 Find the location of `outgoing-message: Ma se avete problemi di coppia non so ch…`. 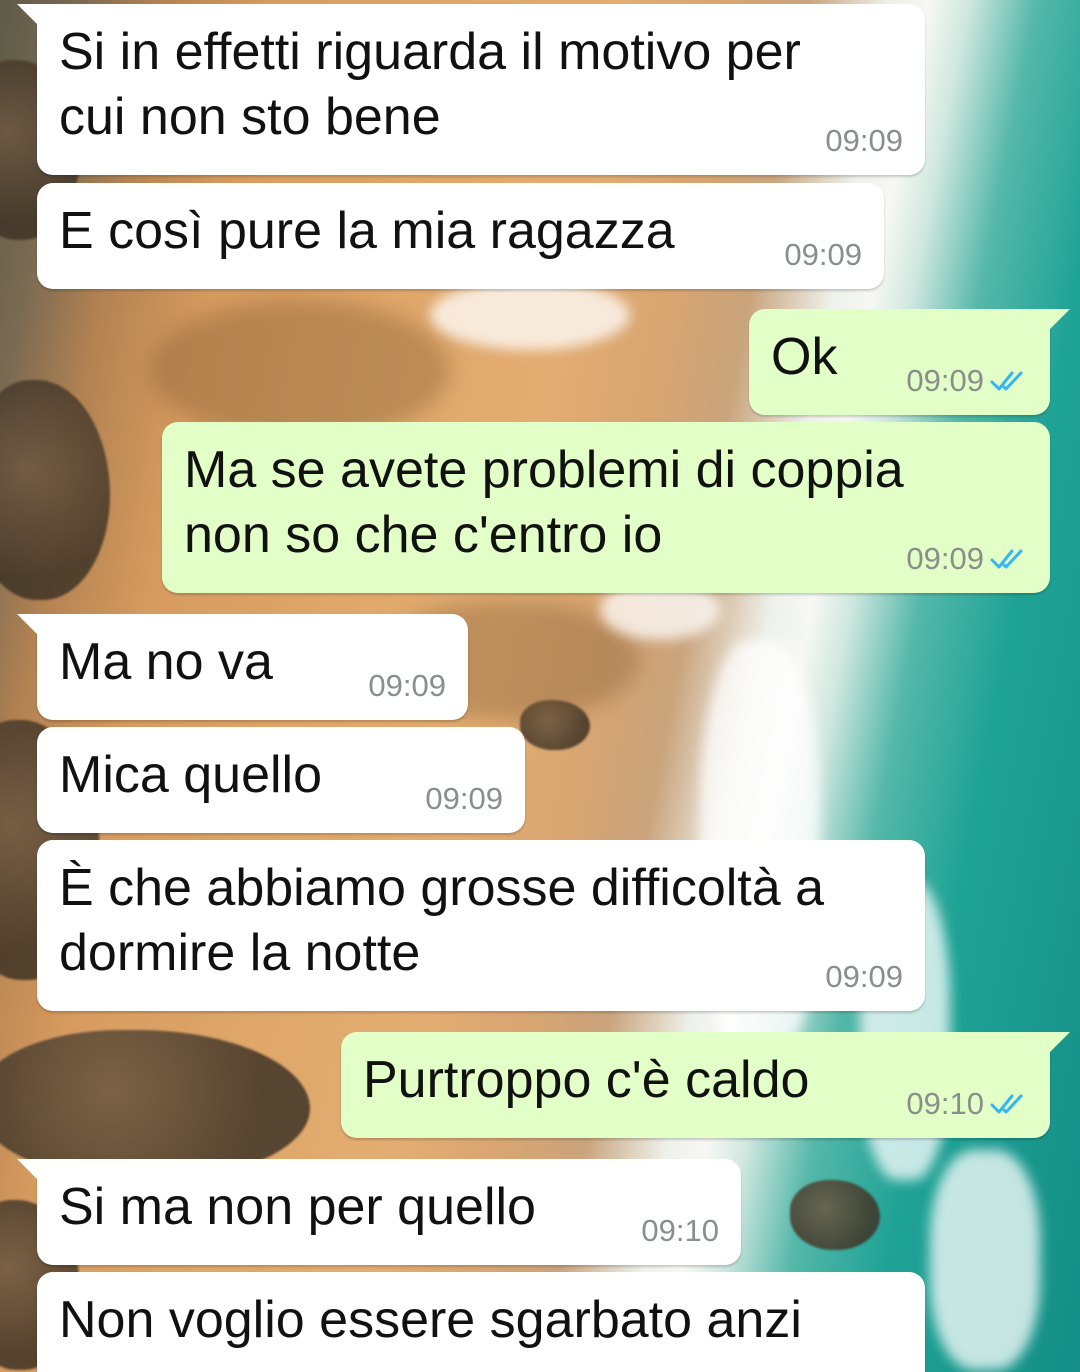

outgoing-message: Ma se avete problemi di coppia non so ch… is located at coordinates (606, 507).